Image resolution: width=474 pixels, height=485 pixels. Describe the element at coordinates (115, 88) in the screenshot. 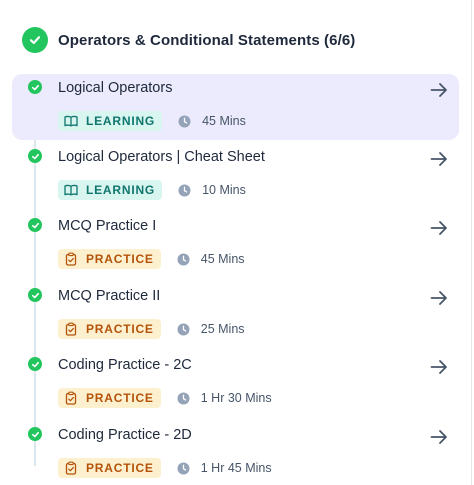

I see `lesson-title: Logical Operators` at that location.